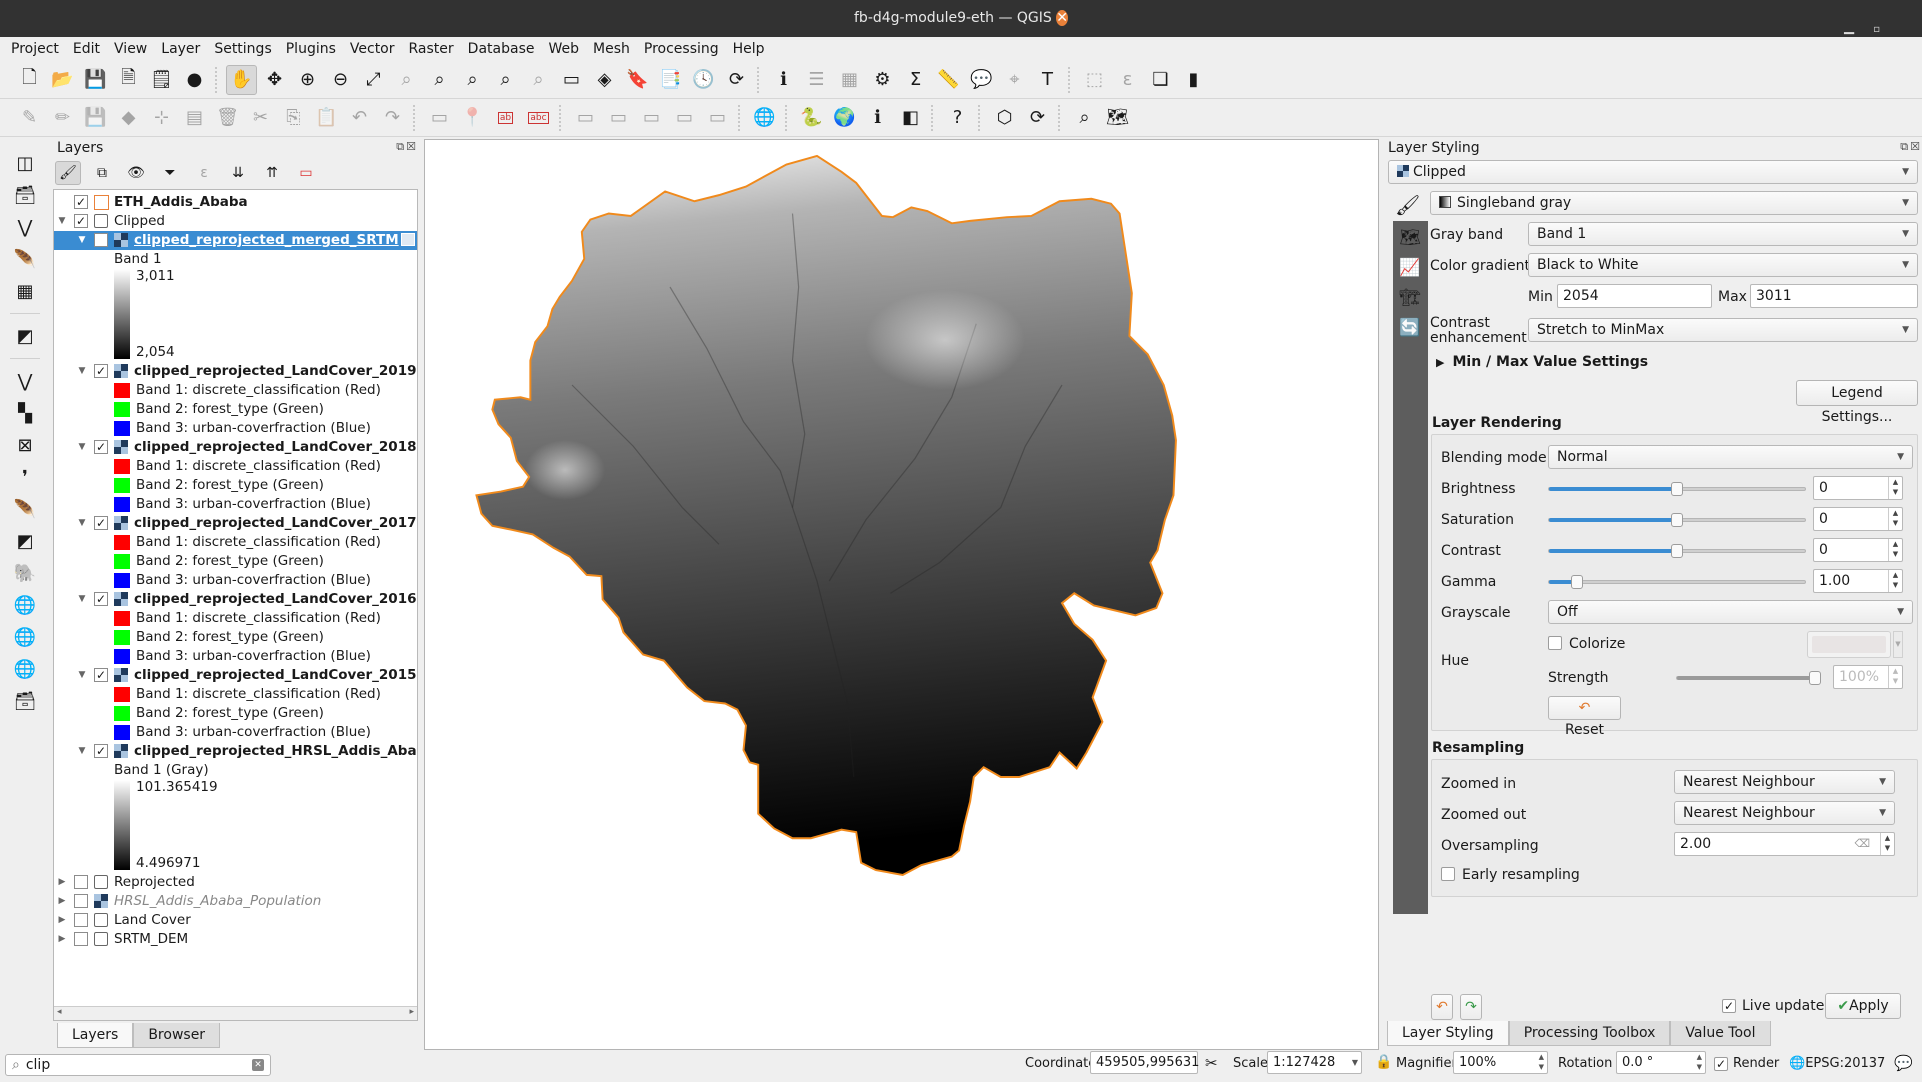 The width and height of the screenshot is (1922, 1082). What do you see at coordinates (101, 447) in the screenshot?
I see `clipped_reprojected_landcover_2018-visibility-checkbox: ✓` at bounding box center [101, 447].